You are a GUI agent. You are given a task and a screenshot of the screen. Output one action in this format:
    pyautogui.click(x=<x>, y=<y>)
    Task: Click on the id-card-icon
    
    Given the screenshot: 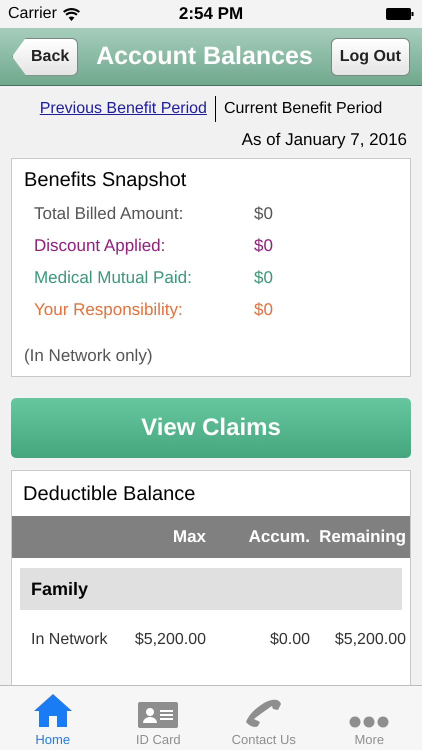 What is the action you would take?
    pyautogui.click(x=158, y=715)
    